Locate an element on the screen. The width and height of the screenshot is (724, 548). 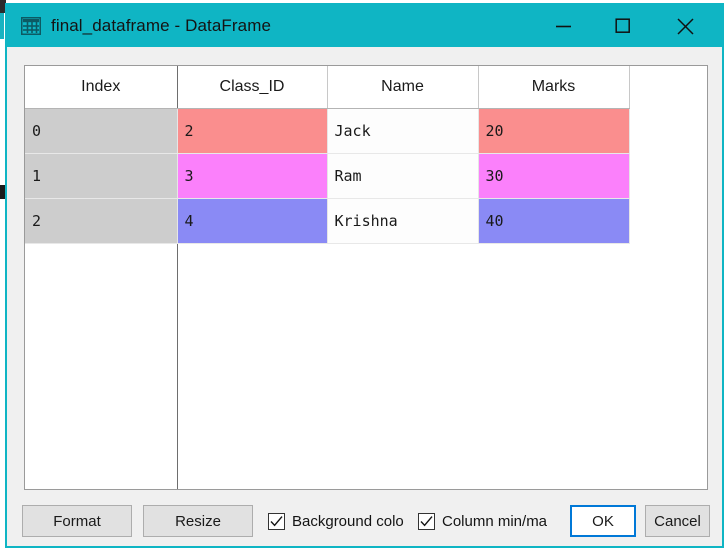
cell-class-id: 2 is located at coordinates (252, 131).